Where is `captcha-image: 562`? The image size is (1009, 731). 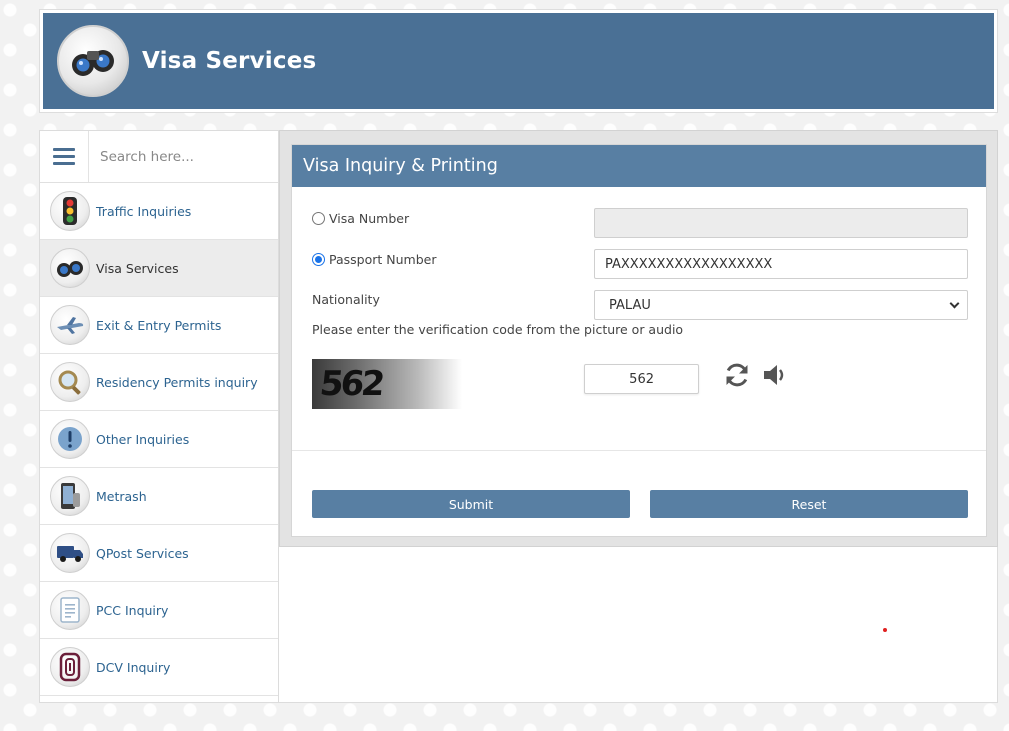 captcha-image: 562 is located at coordinates (387, 384).